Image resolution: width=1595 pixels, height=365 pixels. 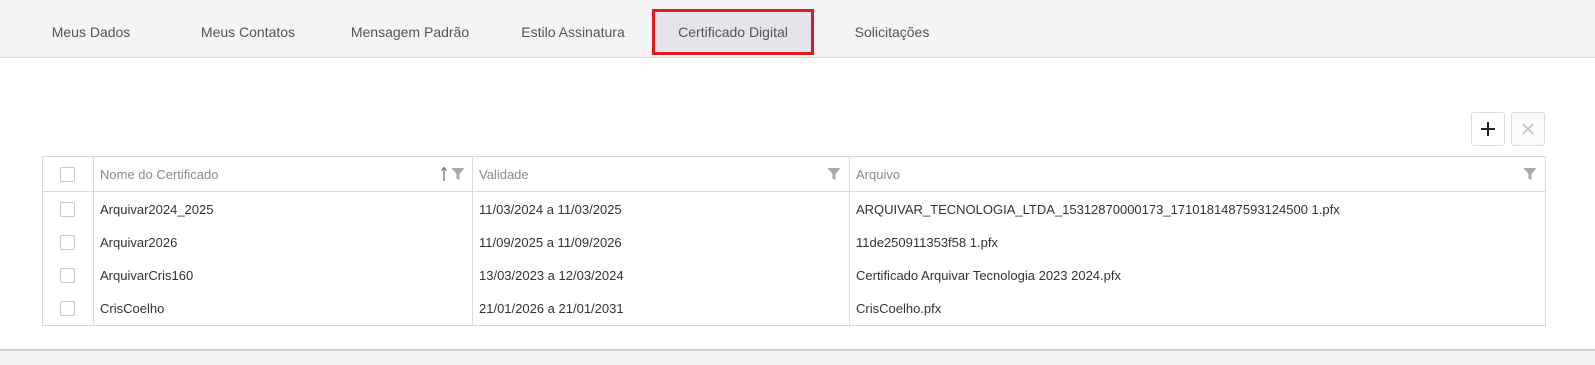 What do you see at coordinates (878, 174) in the screenshot?
I see `column-header-label: Arquivo` at bounding box center [878, 174].